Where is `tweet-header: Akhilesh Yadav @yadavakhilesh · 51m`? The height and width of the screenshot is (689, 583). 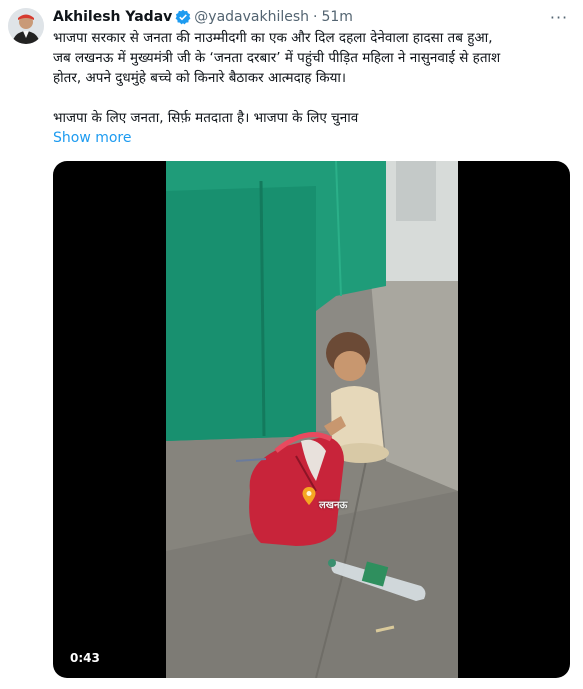
tweet-header: Akhilesh Yadav @yadavakhilesh · 51m is located at coordinates (298, 17).